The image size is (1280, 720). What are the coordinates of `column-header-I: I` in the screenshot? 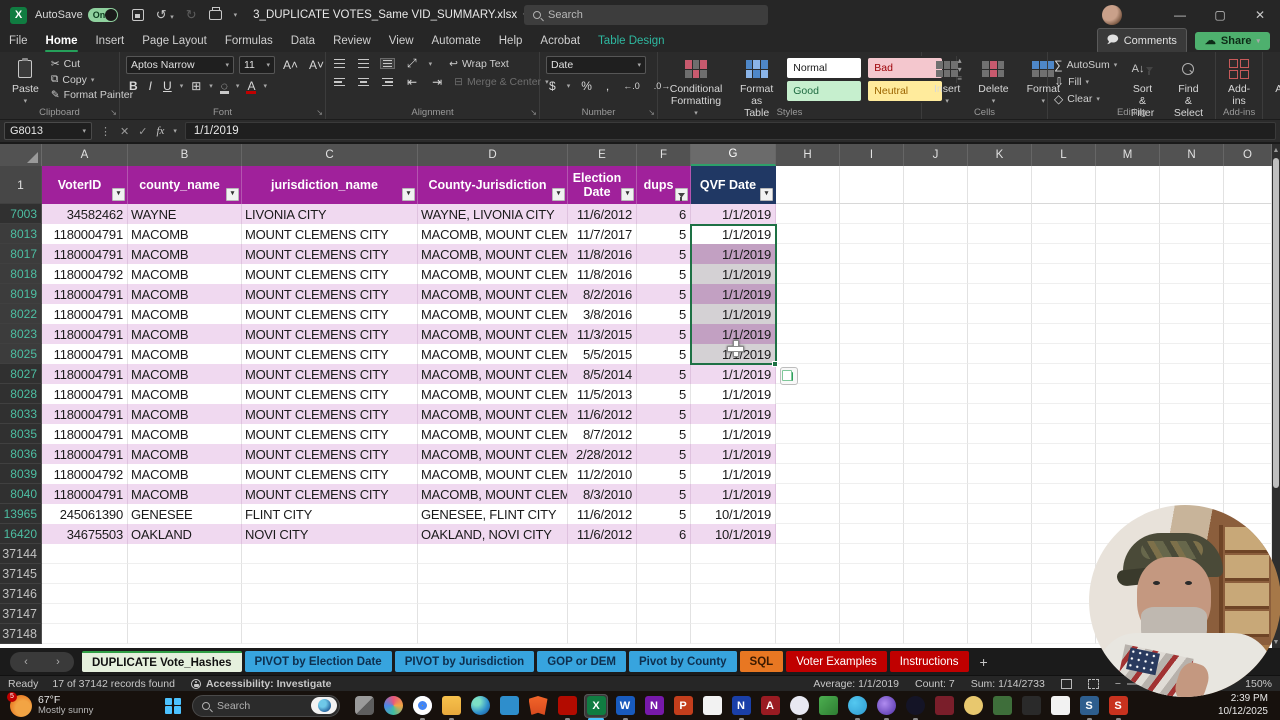 It's located at (872, 155).